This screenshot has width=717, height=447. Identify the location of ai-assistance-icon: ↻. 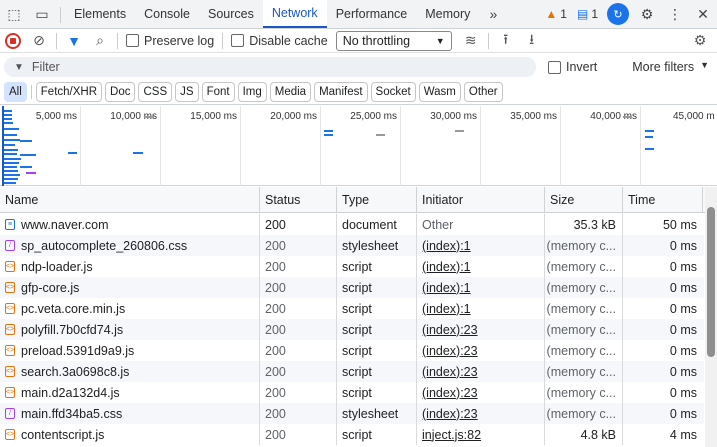
(618, 14).